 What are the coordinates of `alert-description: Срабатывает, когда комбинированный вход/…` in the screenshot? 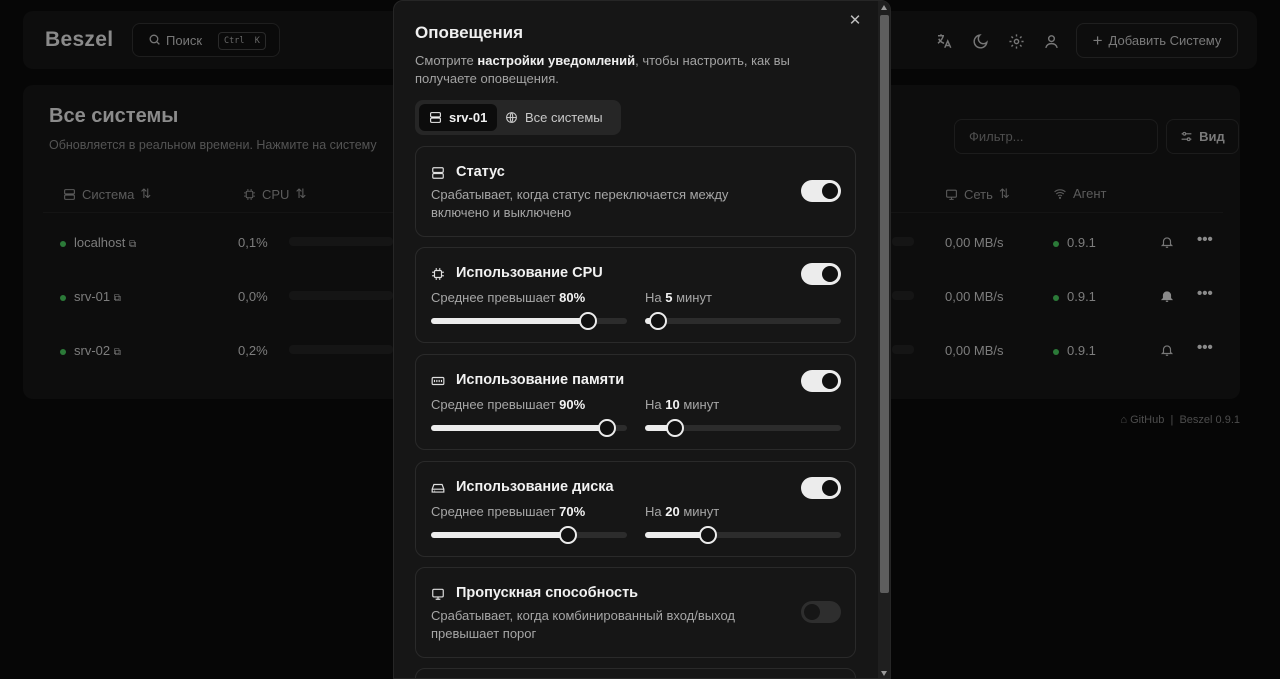 It's located at (583, 624).